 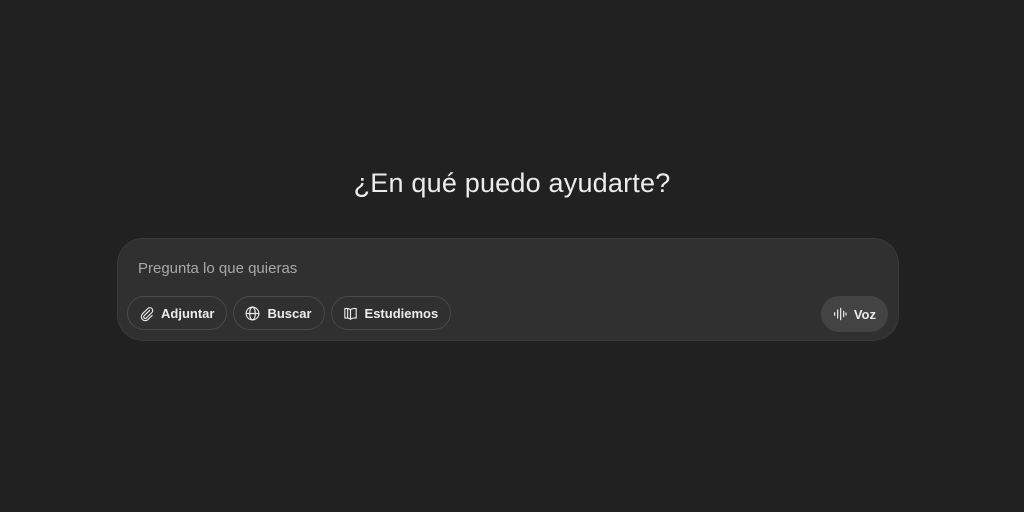 I want to click on search-label: Buscar, so click(x=289, y=313).